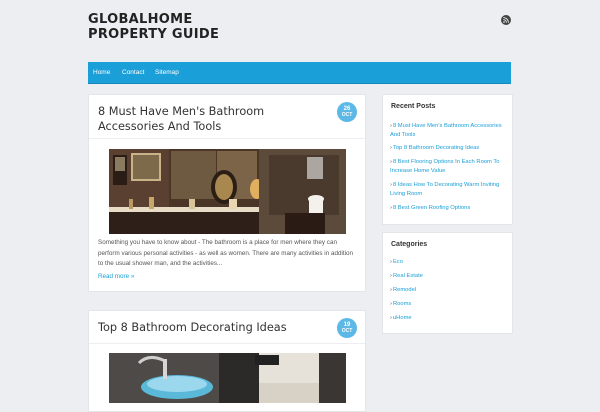 Image resolution: width=600 pixels, height=412 pixels. I want to click on date-badge: 26 OCT, so click(347, 112).